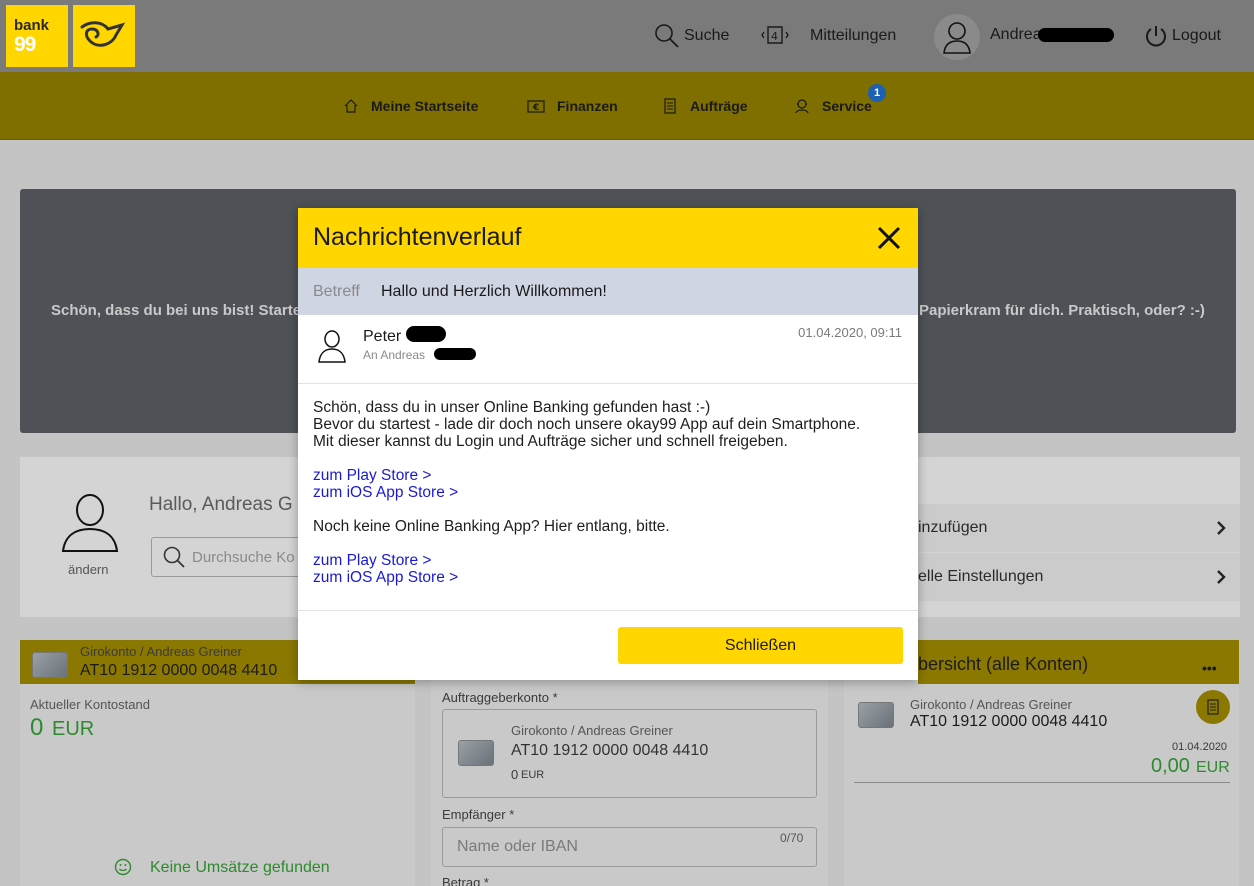  Describe the element at coordinates (608, 238) in the screenshot. I see `dialog-header: Nachrichtenverlauf` at that location.